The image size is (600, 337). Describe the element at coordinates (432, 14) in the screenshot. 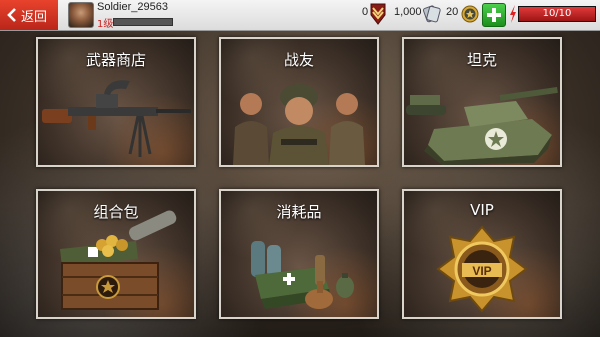

I see `silver-tags-icon` at that location.